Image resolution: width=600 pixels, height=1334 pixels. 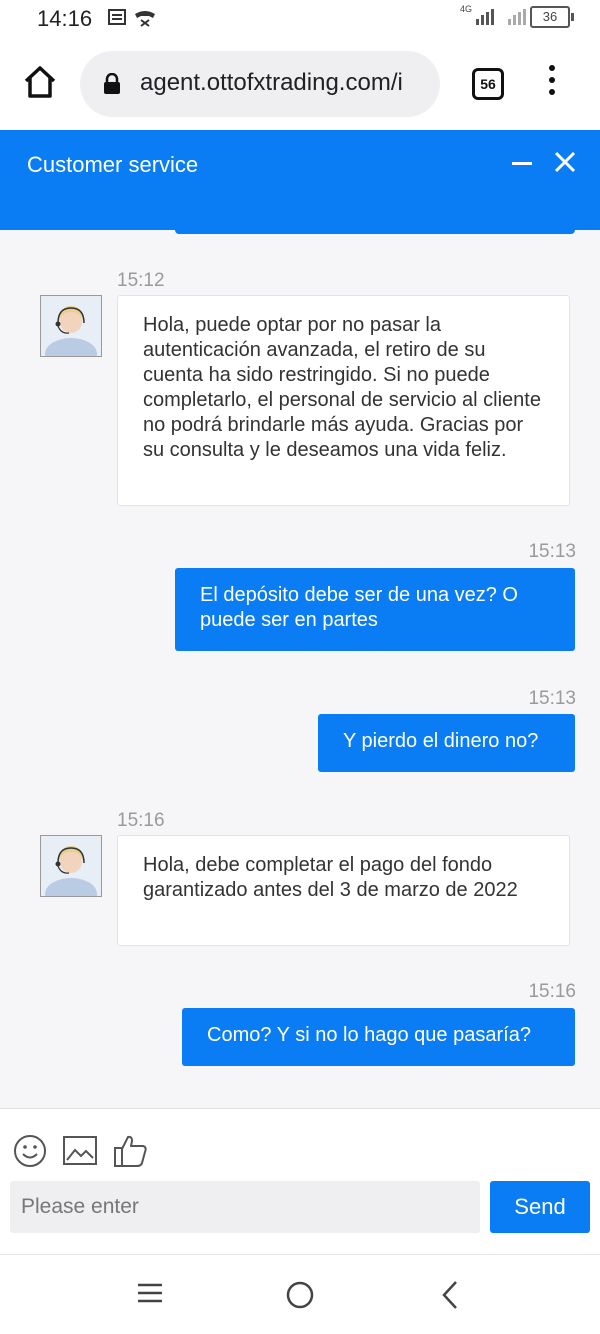 I want to click on status-indicators: 4G 36, so click(x=516, y=16).